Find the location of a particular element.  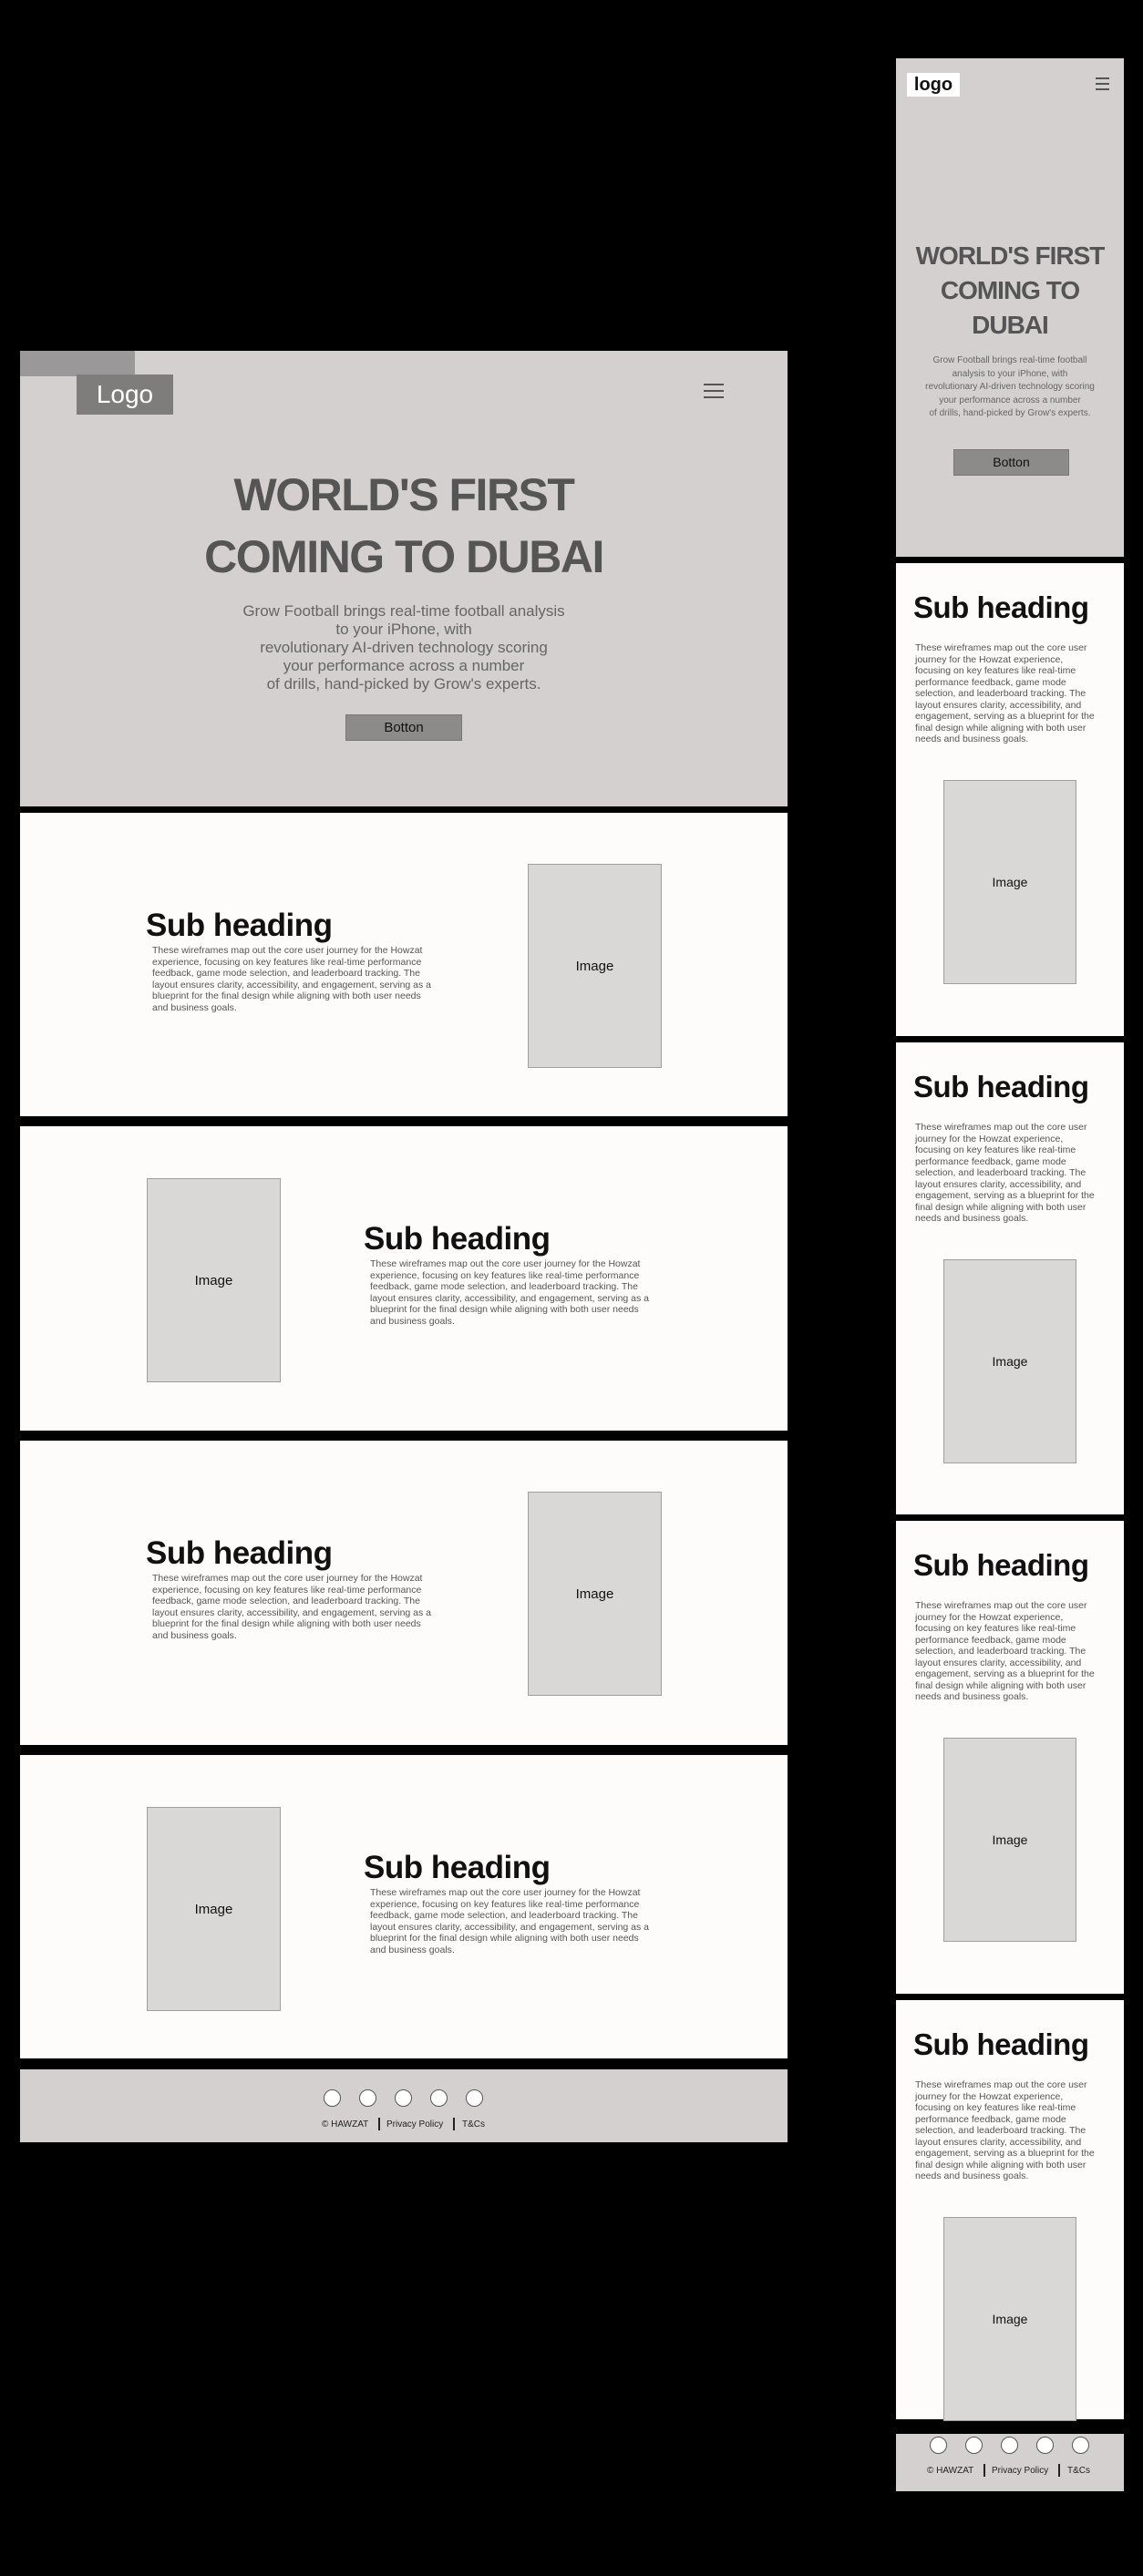

paragraph-line: needs and business goals. is located at coordinates (972, 1697).